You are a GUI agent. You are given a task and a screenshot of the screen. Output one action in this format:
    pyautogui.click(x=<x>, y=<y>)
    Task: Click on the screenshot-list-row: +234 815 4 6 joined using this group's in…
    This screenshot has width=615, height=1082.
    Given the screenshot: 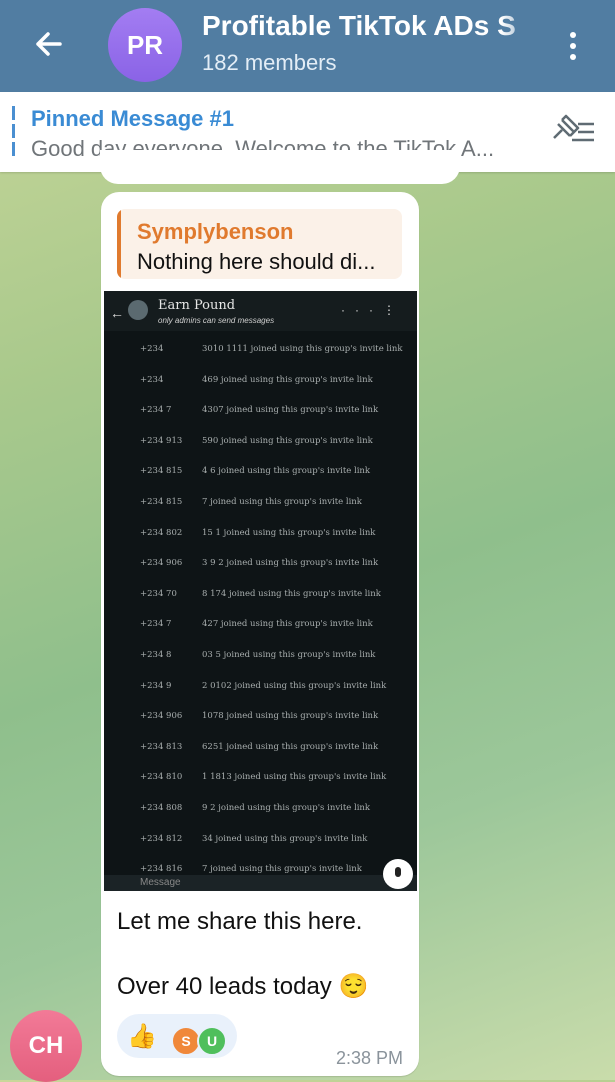 What is the action you would take?
    pyautogui.click(x=260, y=470)
    